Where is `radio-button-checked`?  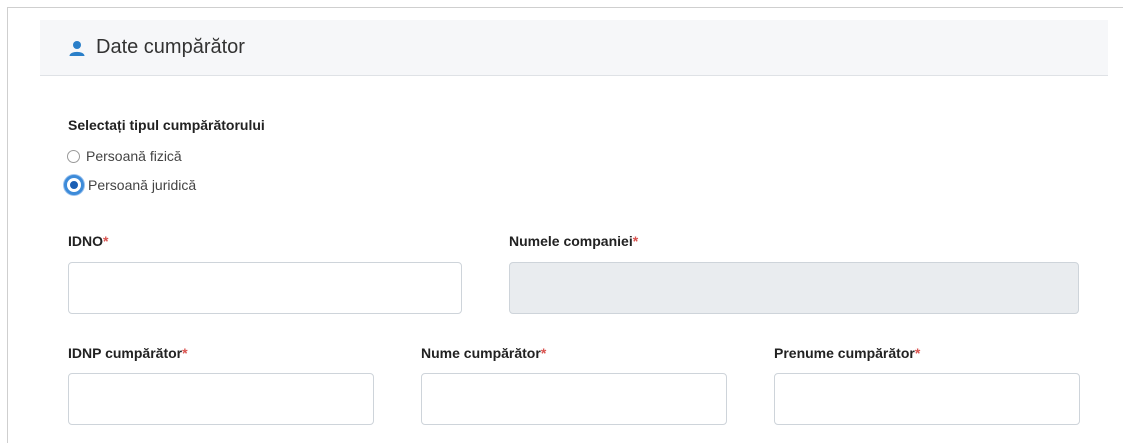 radio-button-checked is located at coordinates (74, 185).